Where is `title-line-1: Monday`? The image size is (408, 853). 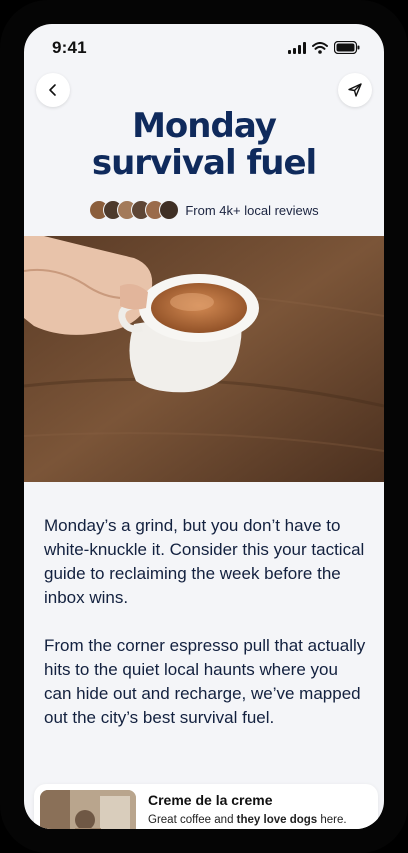
title-line-1: Monday is located at coordinates (204, 126).